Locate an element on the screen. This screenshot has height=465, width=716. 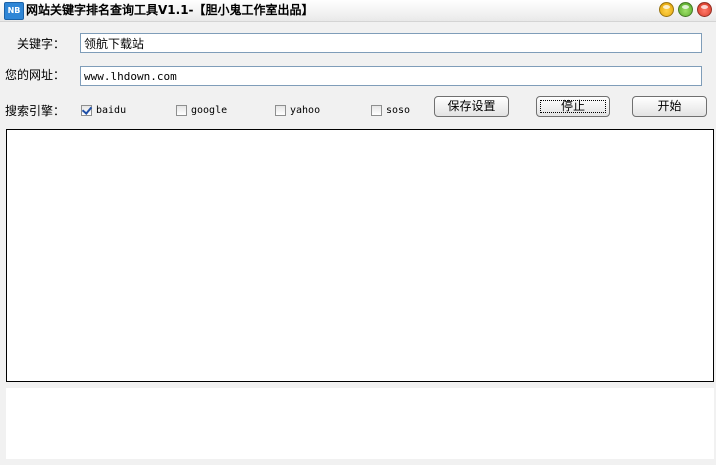
engine-label: 搜索引擎： is located at coordinates (35, 111).